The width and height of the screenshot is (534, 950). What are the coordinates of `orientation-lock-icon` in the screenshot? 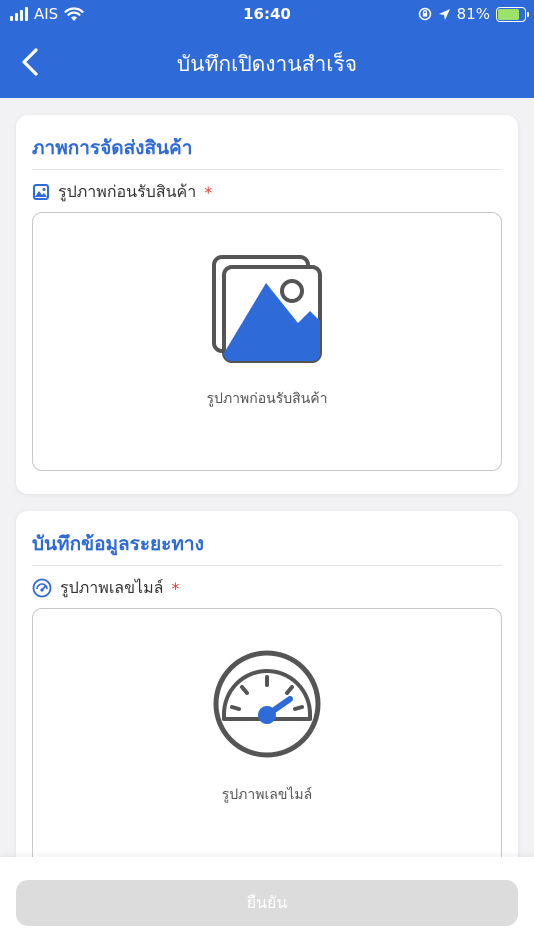 It's located at (424, 14).